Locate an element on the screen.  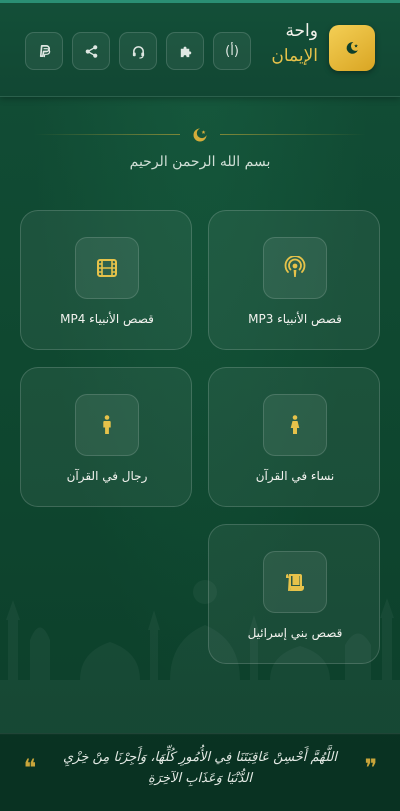
crescent-star-icon is located at coordinates (200, 135).